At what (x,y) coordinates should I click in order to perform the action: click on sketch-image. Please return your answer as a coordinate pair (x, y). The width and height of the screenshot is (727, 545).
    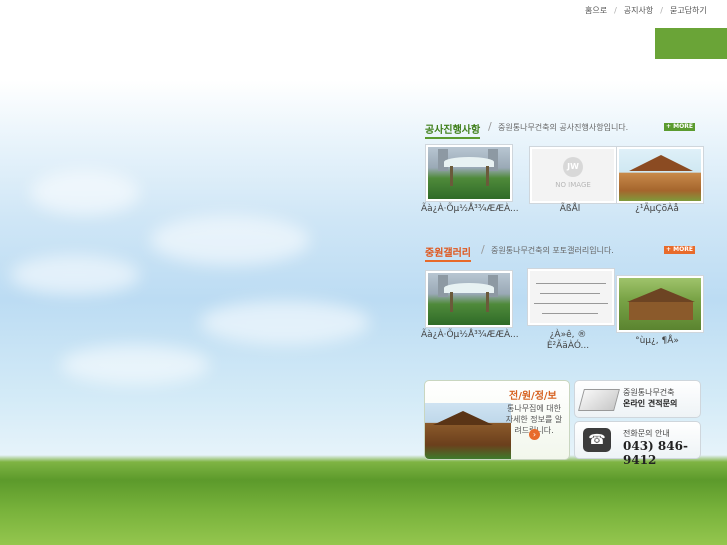
    Looking at the image, I should click on (571, 297).